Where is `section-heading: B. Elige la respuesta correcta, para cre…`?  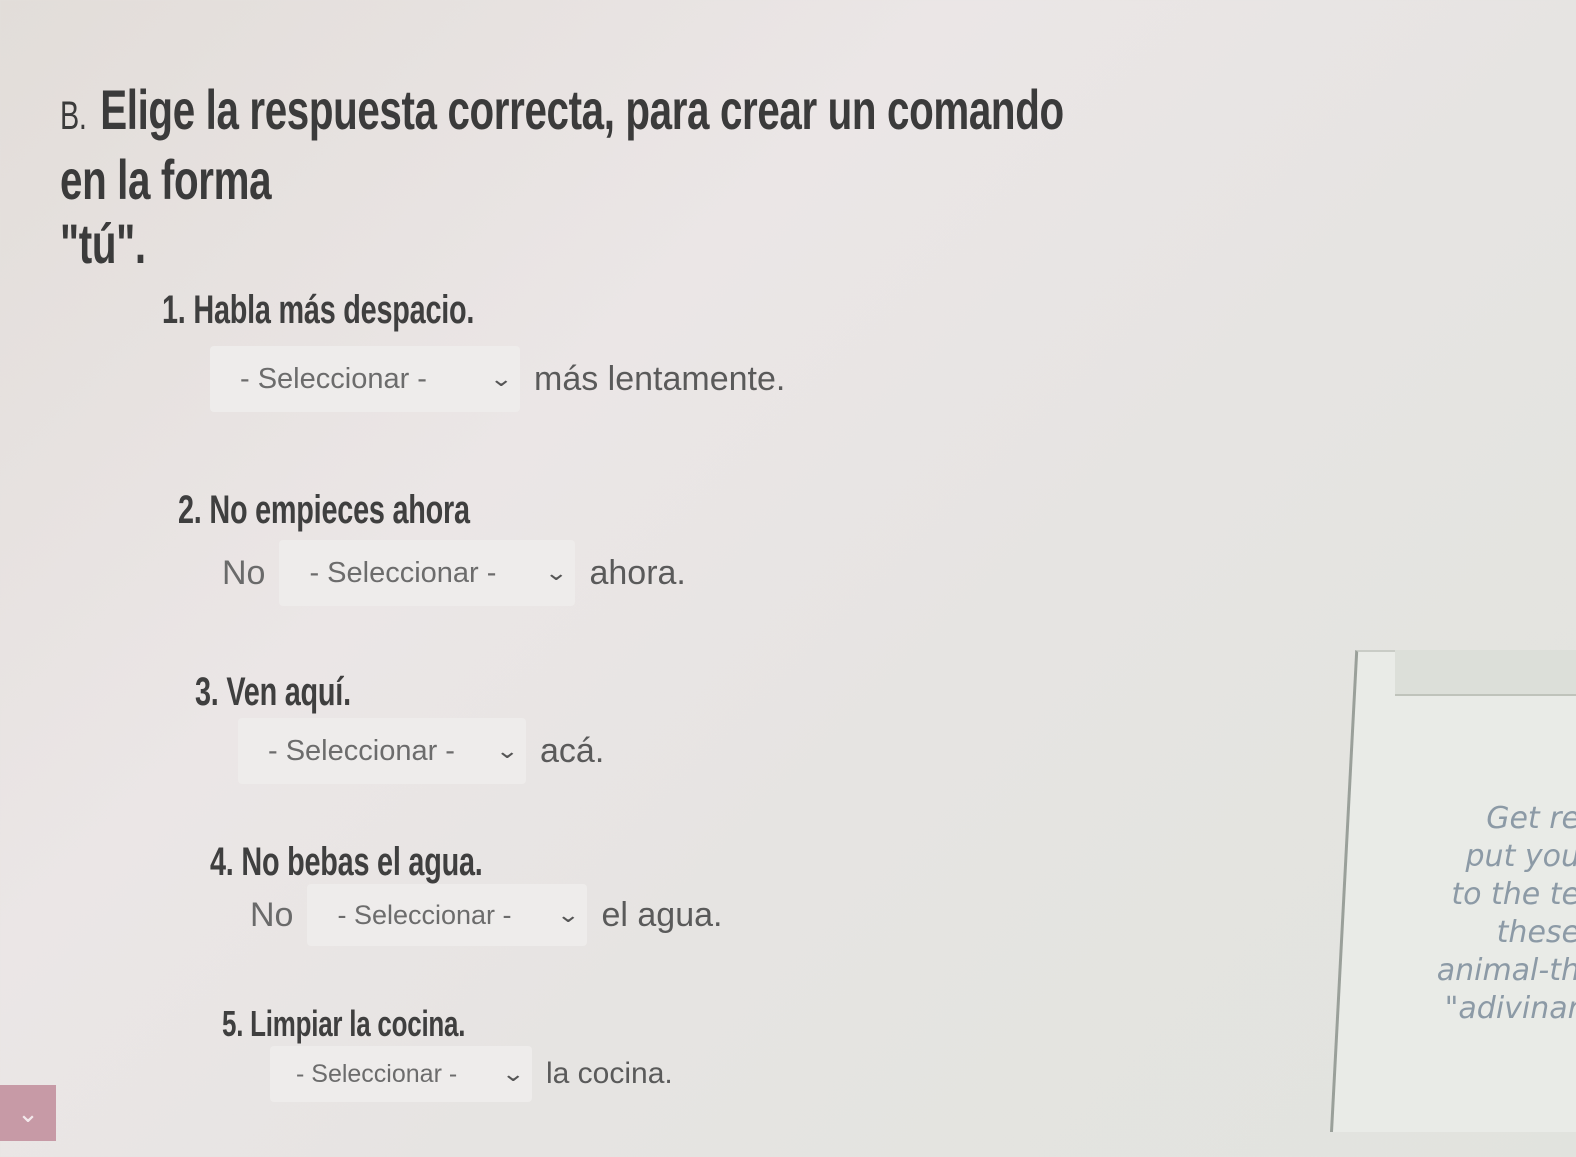 section-heading: B. Elige la respuesta correcta, para cre… is located at coordinates (571, 177).